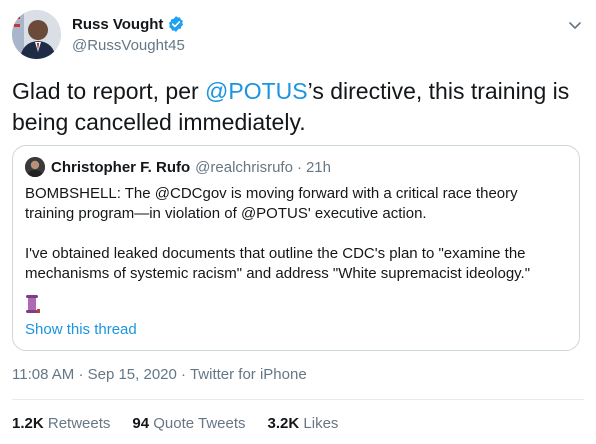 This screenshot has width=596, height=444. What do you see at coordinates (81, 329) in the screenshot?
I see `show-thread-link: Show this thread` at bounding box center [81, 329].